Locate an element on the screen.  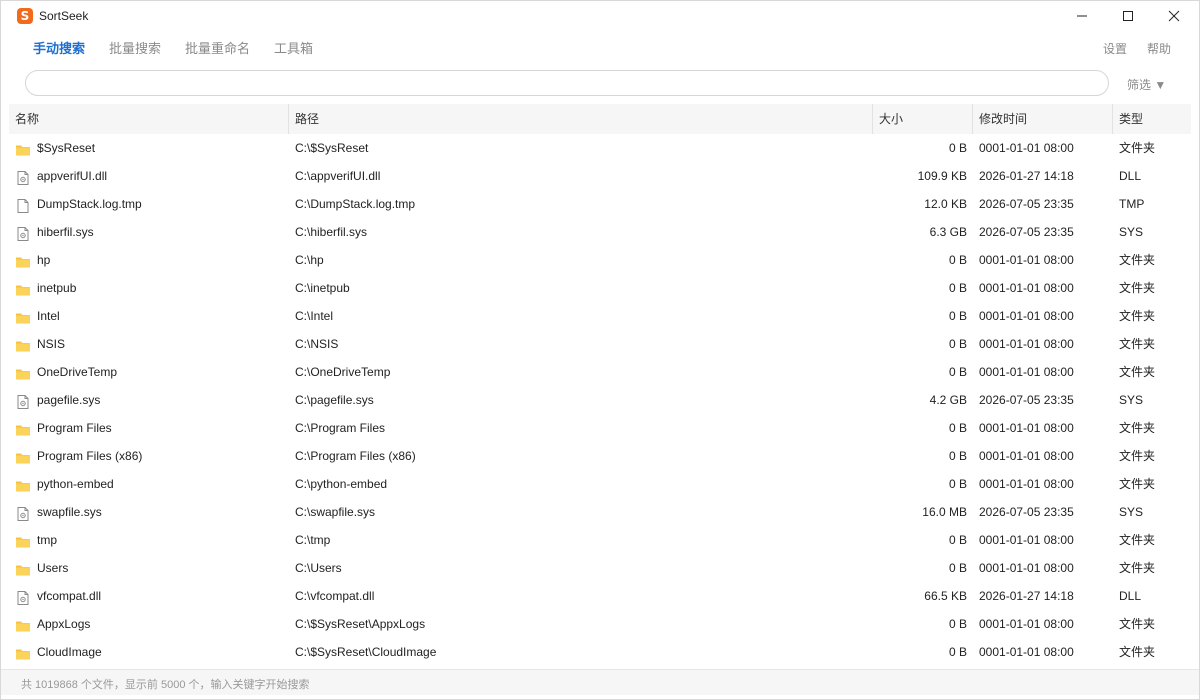
help-link: 帮助 is located at coordinates (1159, 48).